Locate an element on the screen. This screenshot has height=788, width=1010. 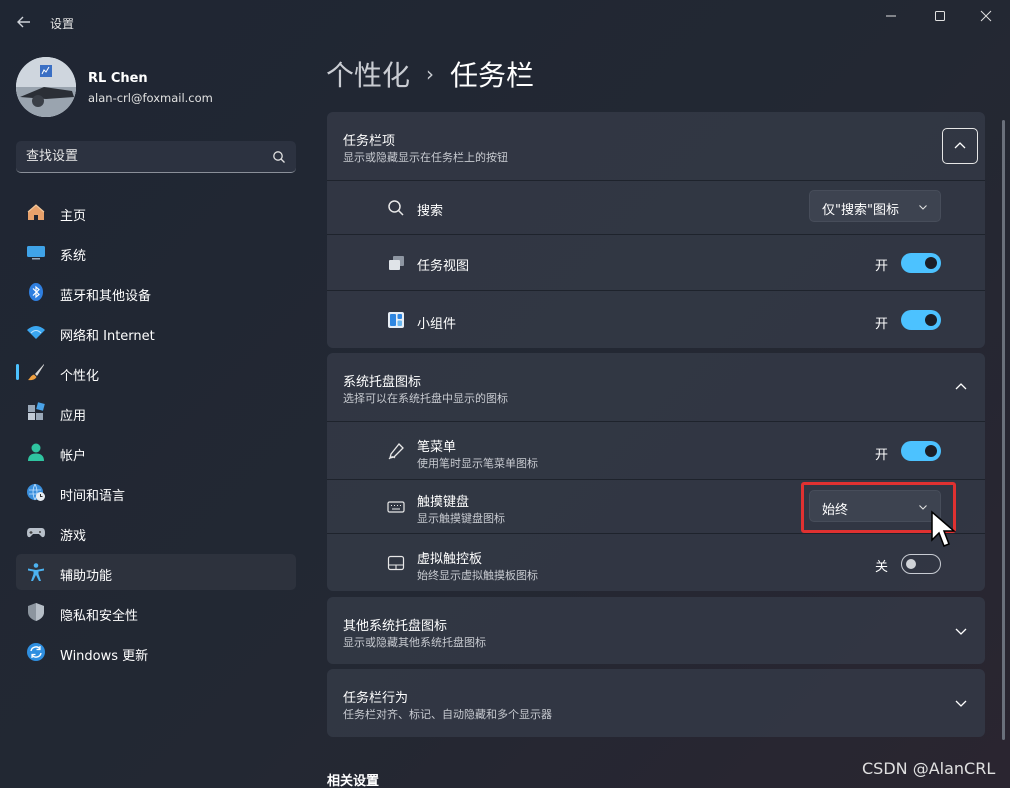
title-bar: 设置 is located at coordinates (505, 20).